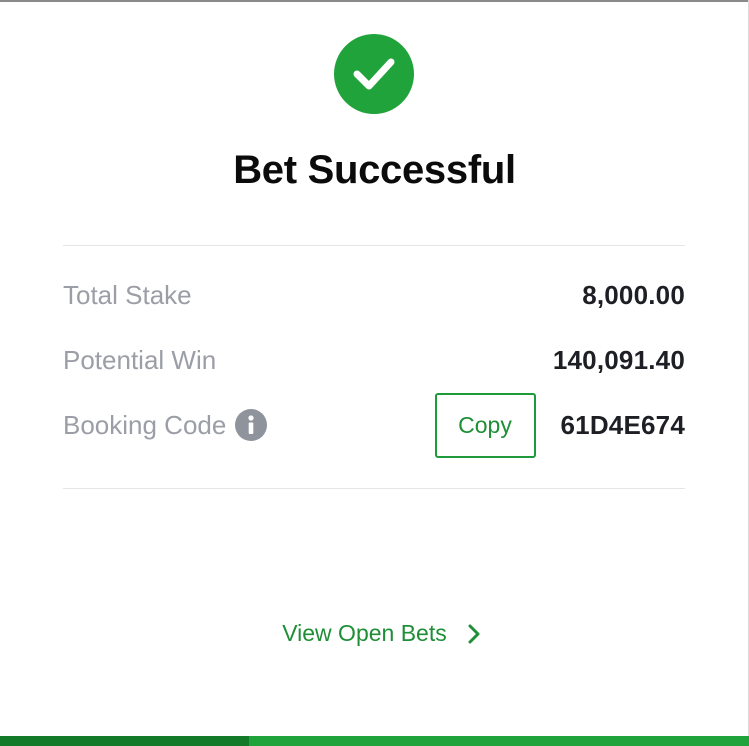 This screenshot has height=746, width=749. What do you see at coordinates (374, 360) in the screenshot?
I see `potential-win-row: Potential Win 140,091.40` at bounding box center [374, 360].